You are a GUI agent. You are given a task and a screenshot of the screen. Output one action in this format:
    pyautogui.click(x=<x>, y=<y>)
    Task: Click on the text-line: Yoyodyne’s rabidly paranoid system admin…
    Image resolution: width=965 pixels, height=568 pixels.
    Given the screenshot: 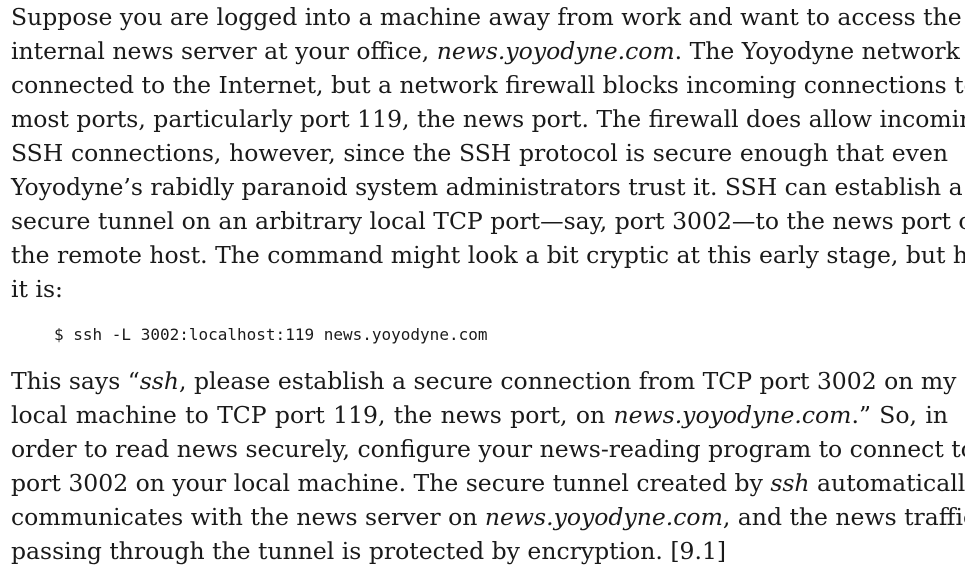 What is the action you would take?
    pyautogui.click(x=487, y=187)
    